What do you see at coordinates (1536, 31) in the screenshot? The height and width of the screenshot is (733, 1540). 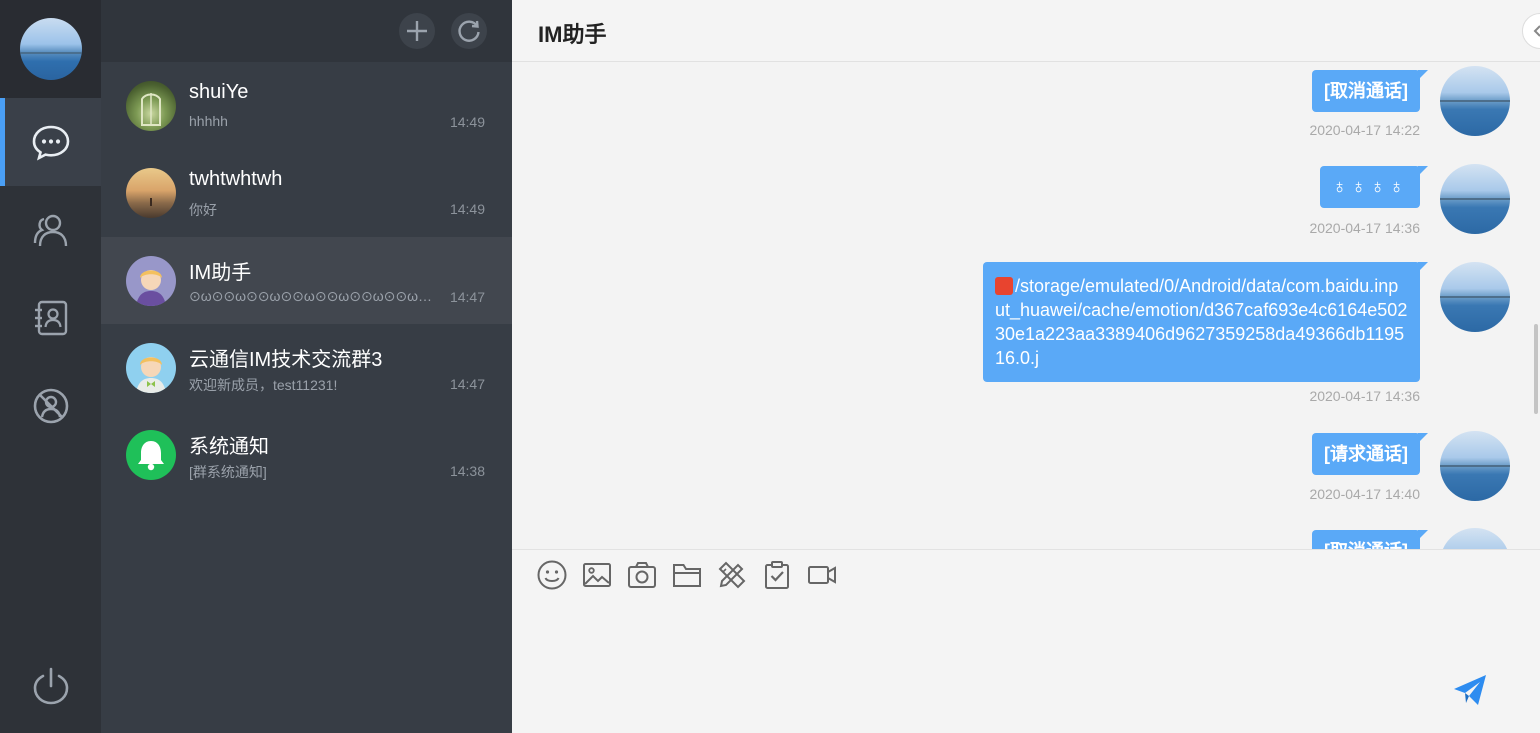 I see `chevron-left-icon` at bounding box center [1536, 31].